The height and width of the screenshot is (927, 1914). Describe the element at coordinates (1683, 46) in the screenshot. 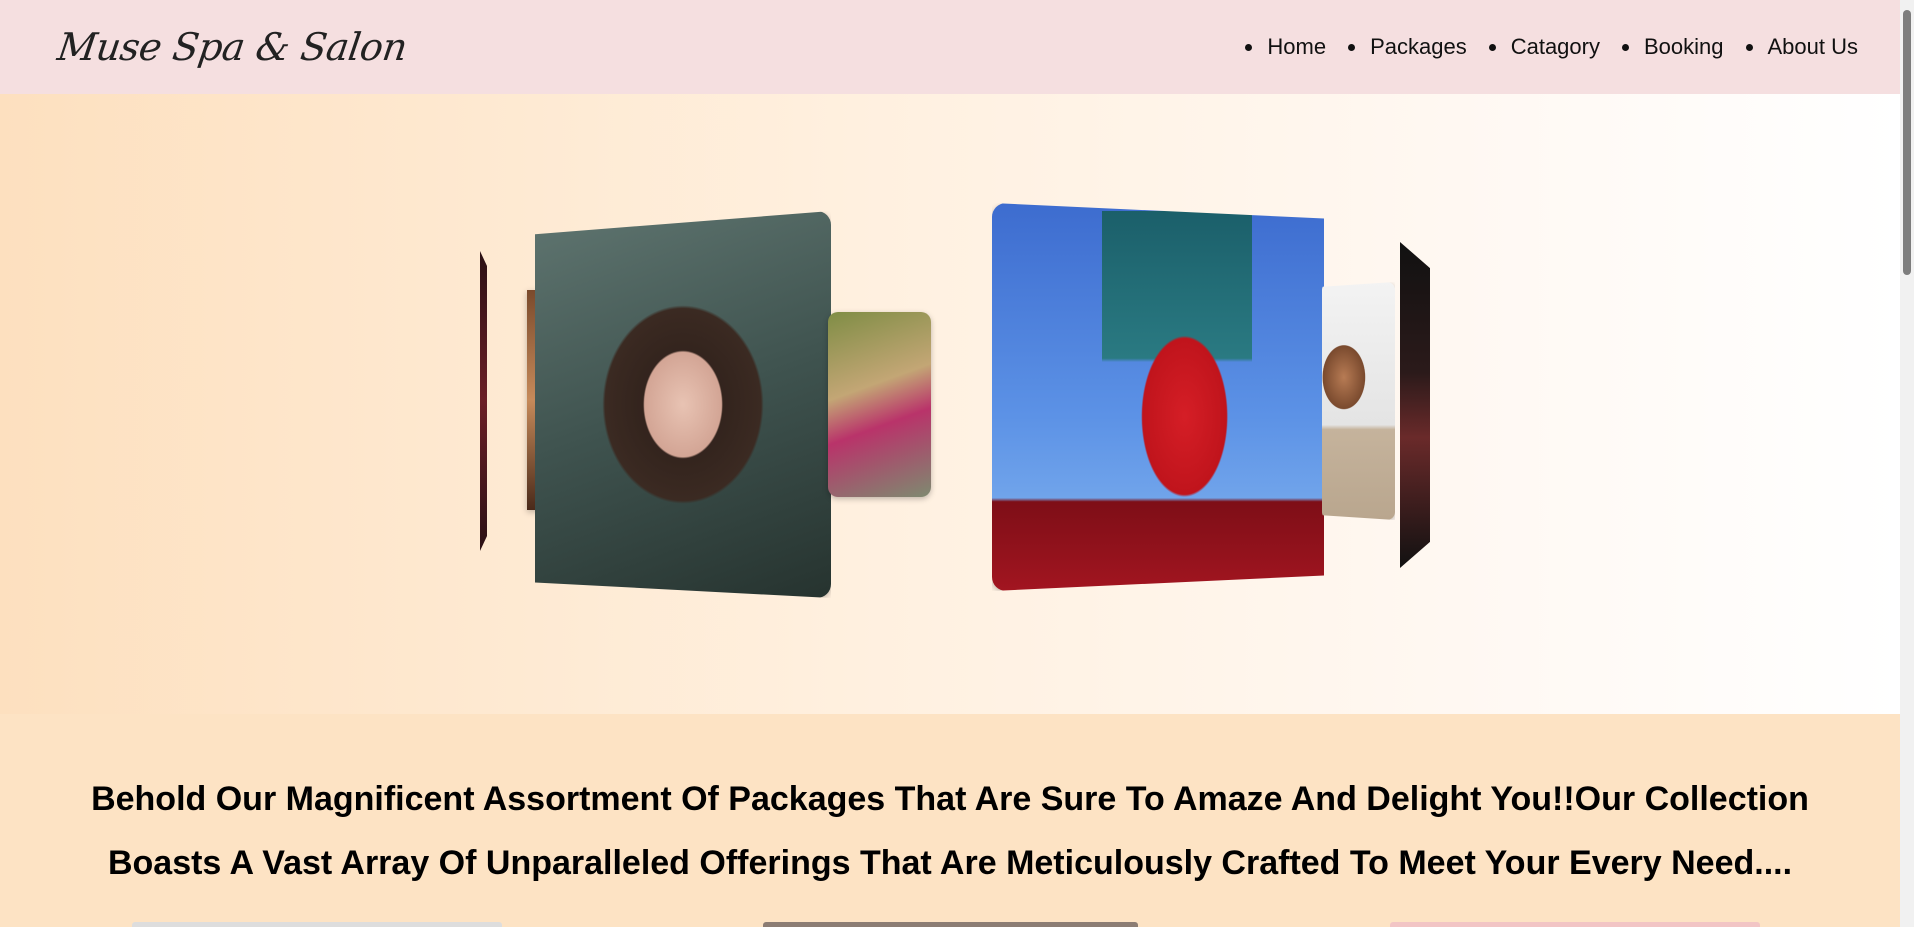

I see `nav-item-label: Booking` at that location.